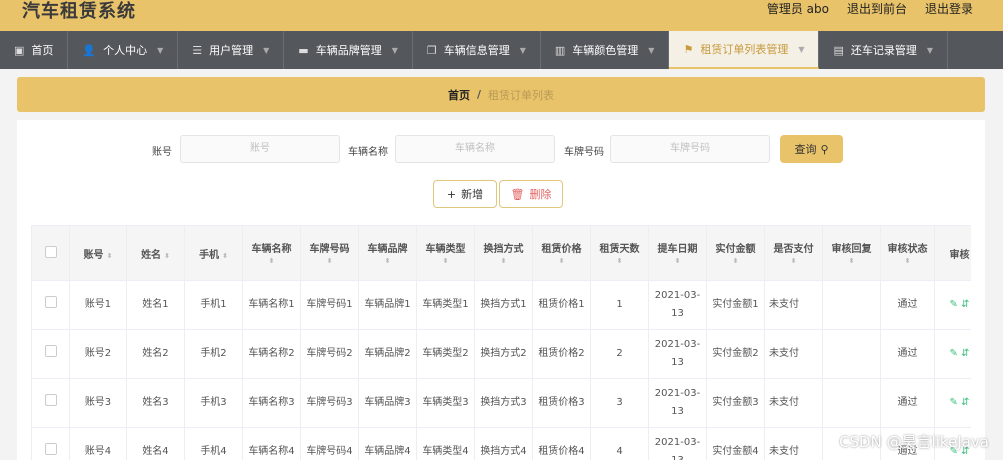  I want to click on column-header: 租赁天数 ⬍, so click(619, 253).